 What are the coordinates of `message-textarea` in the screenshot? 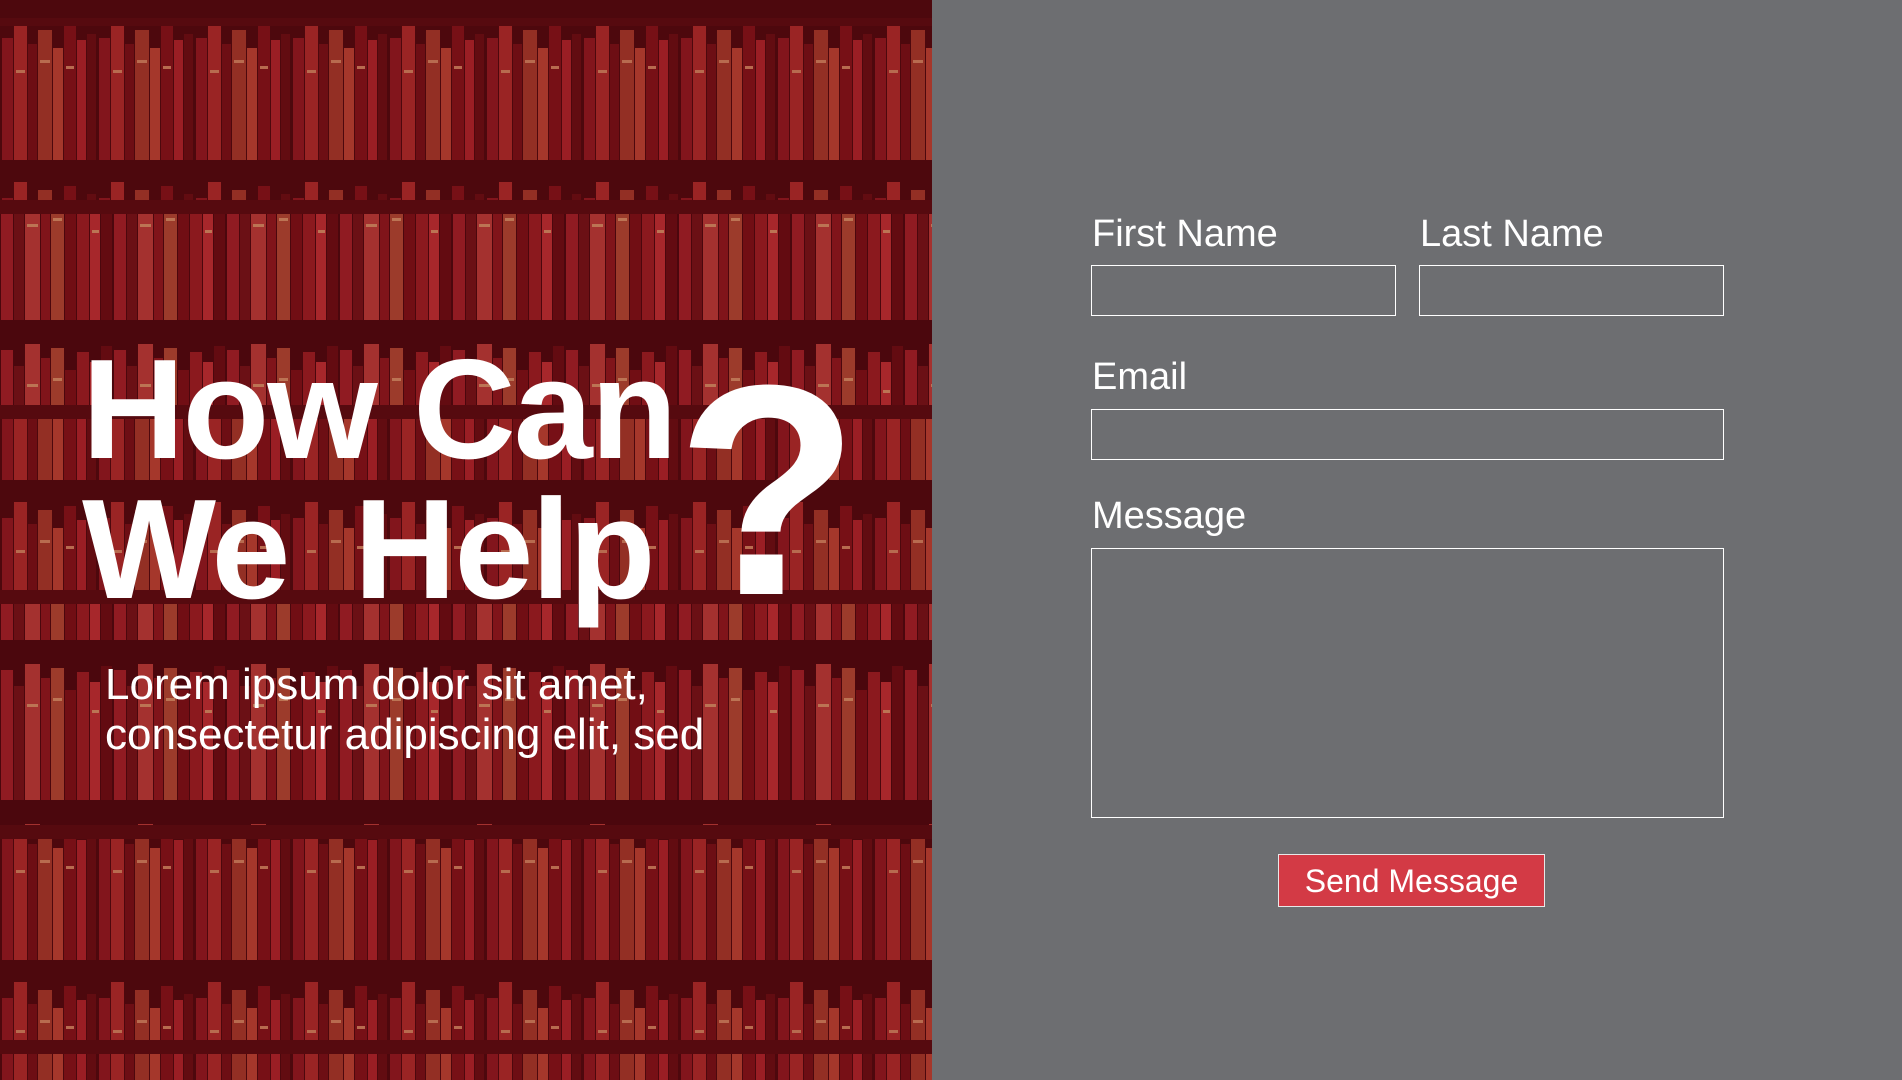 It's located at (1407, 683).